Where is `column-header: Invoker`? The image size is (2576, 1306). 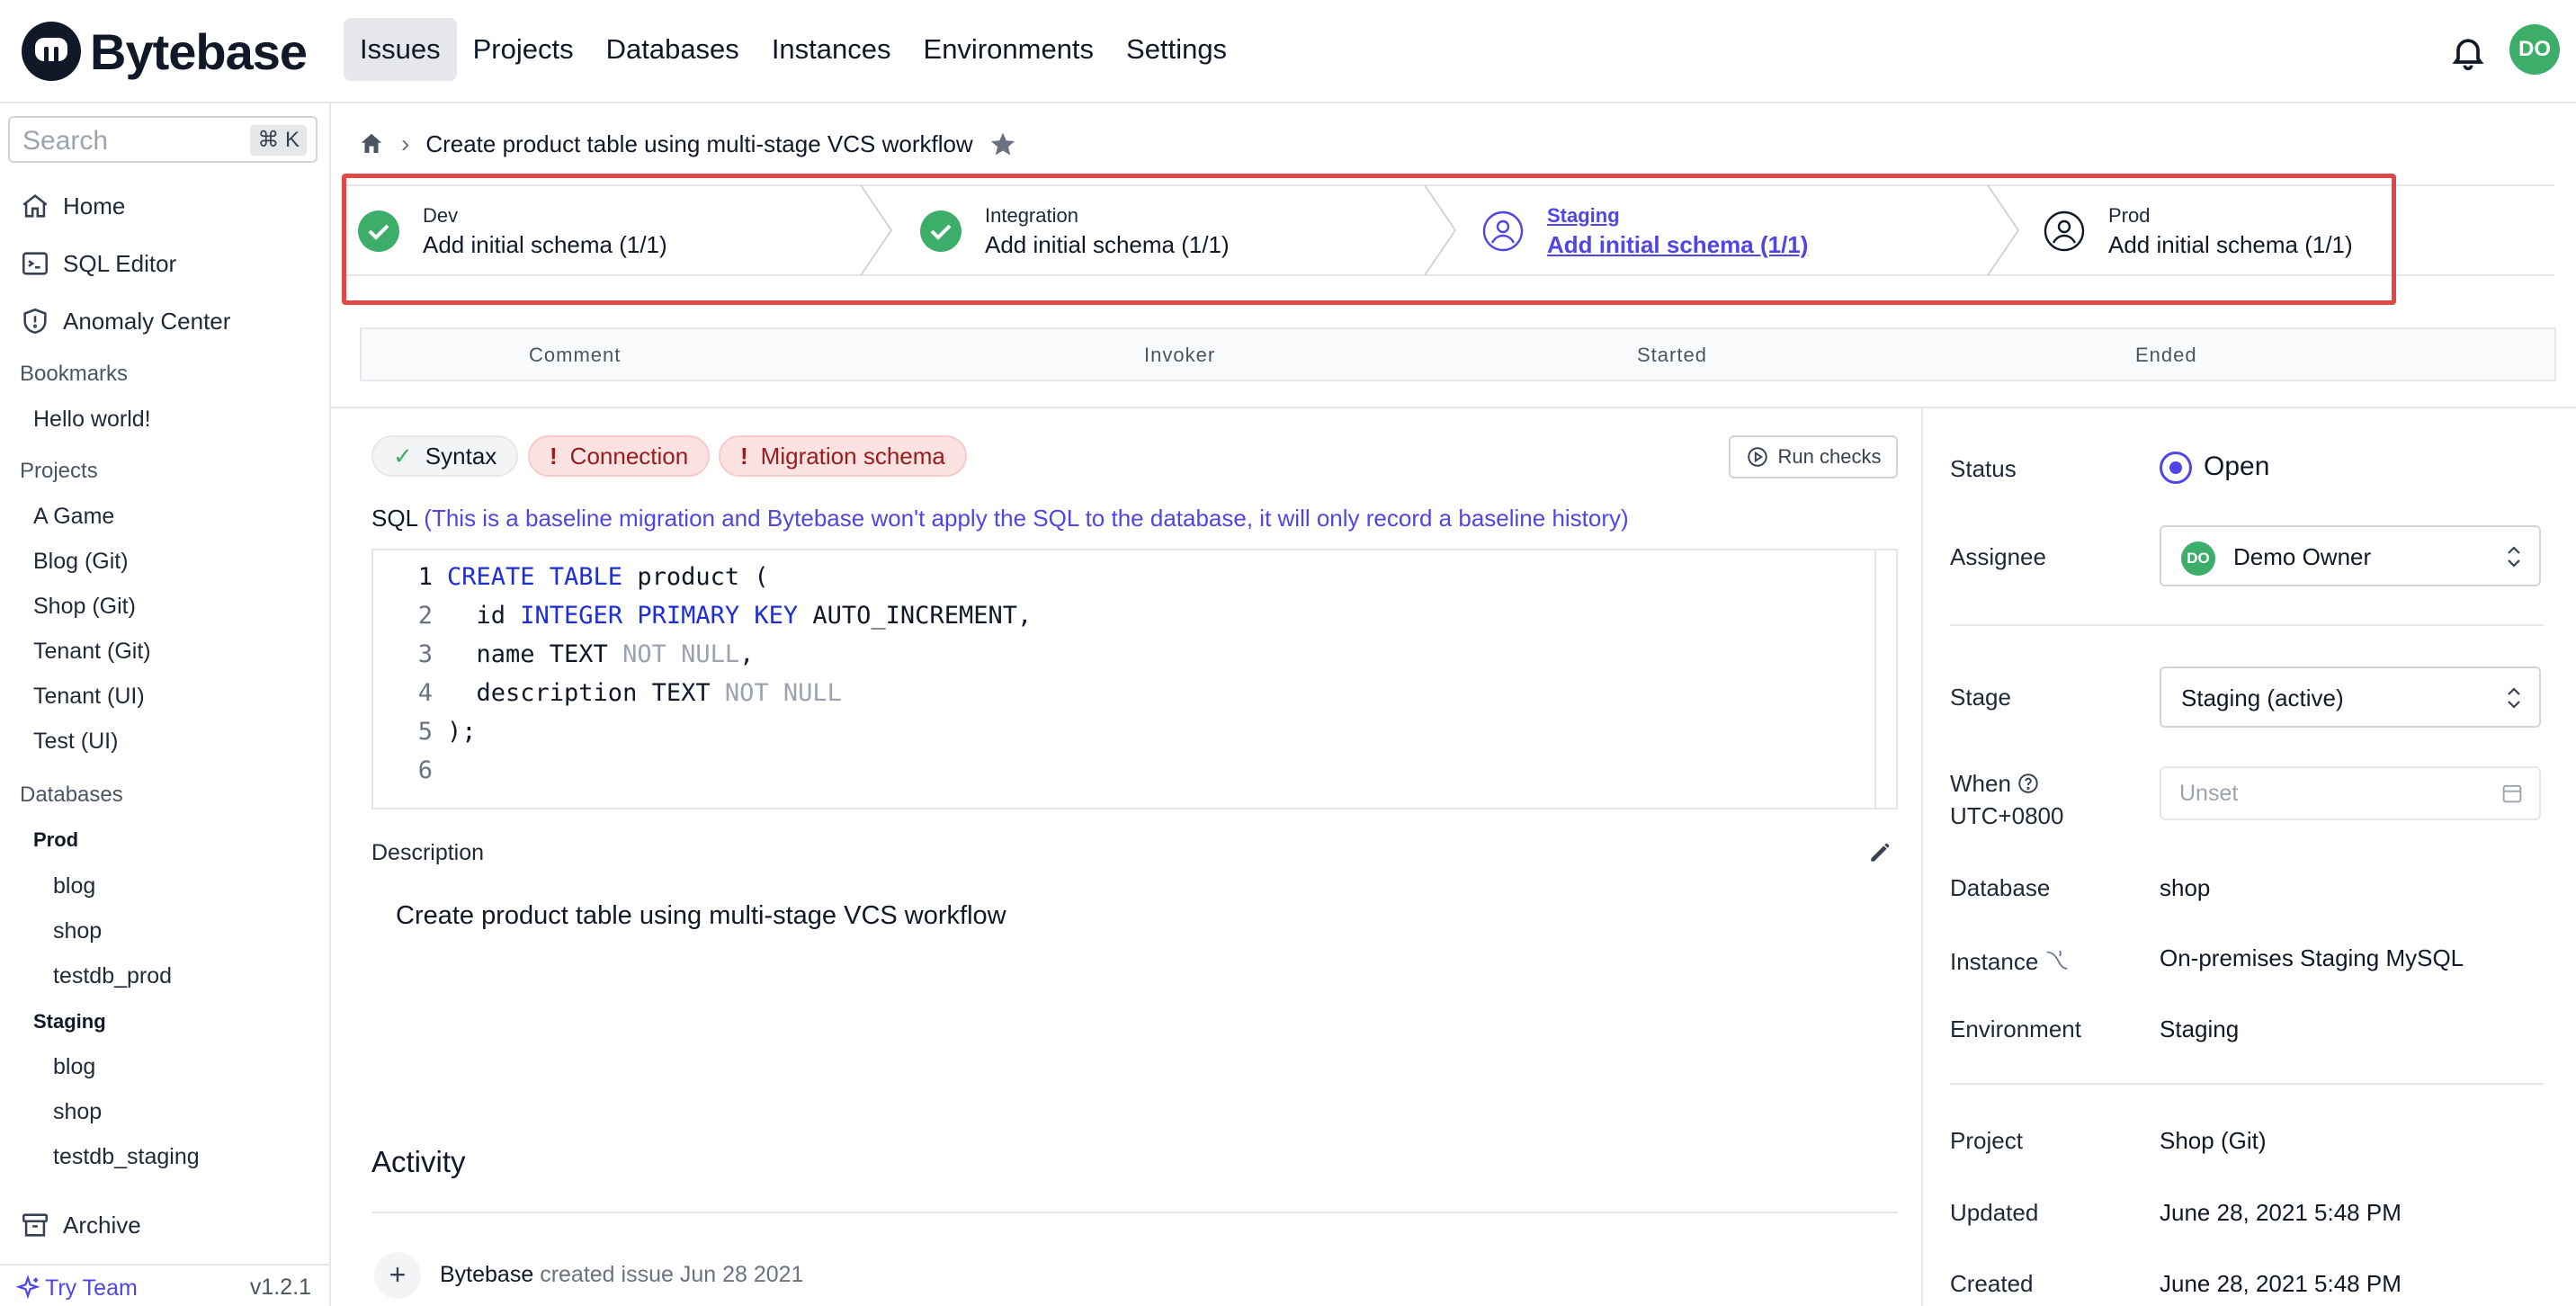
column-header: Invoker is located at coordinates (1180, 355).